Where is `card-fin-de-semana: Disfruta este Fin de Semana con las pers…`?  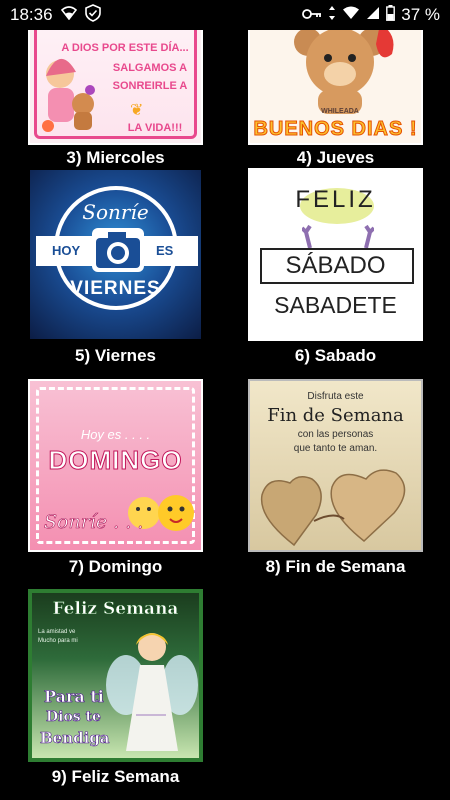
card-fin-de-semana: Disfruta este Fin de Semana con las pers… is located at coordinates (335, 479).